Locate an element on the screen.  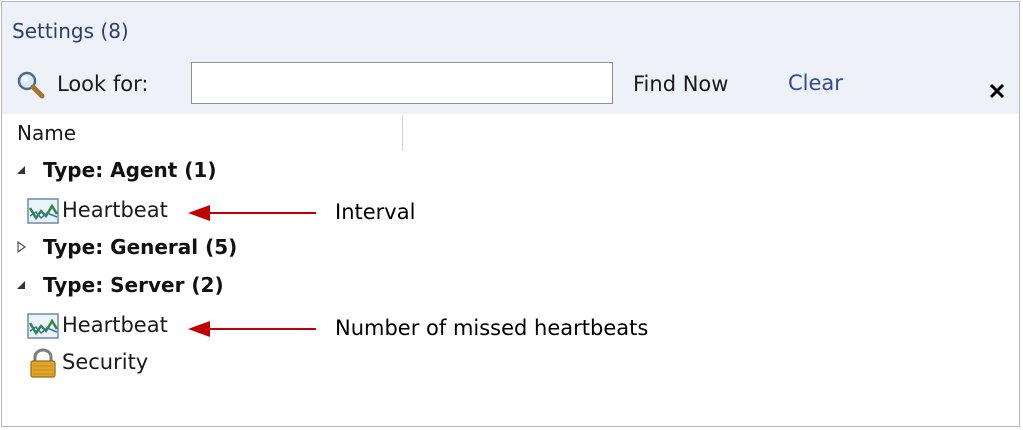
group-label: Type: Agent (1) is located at coordinates (130, 170).